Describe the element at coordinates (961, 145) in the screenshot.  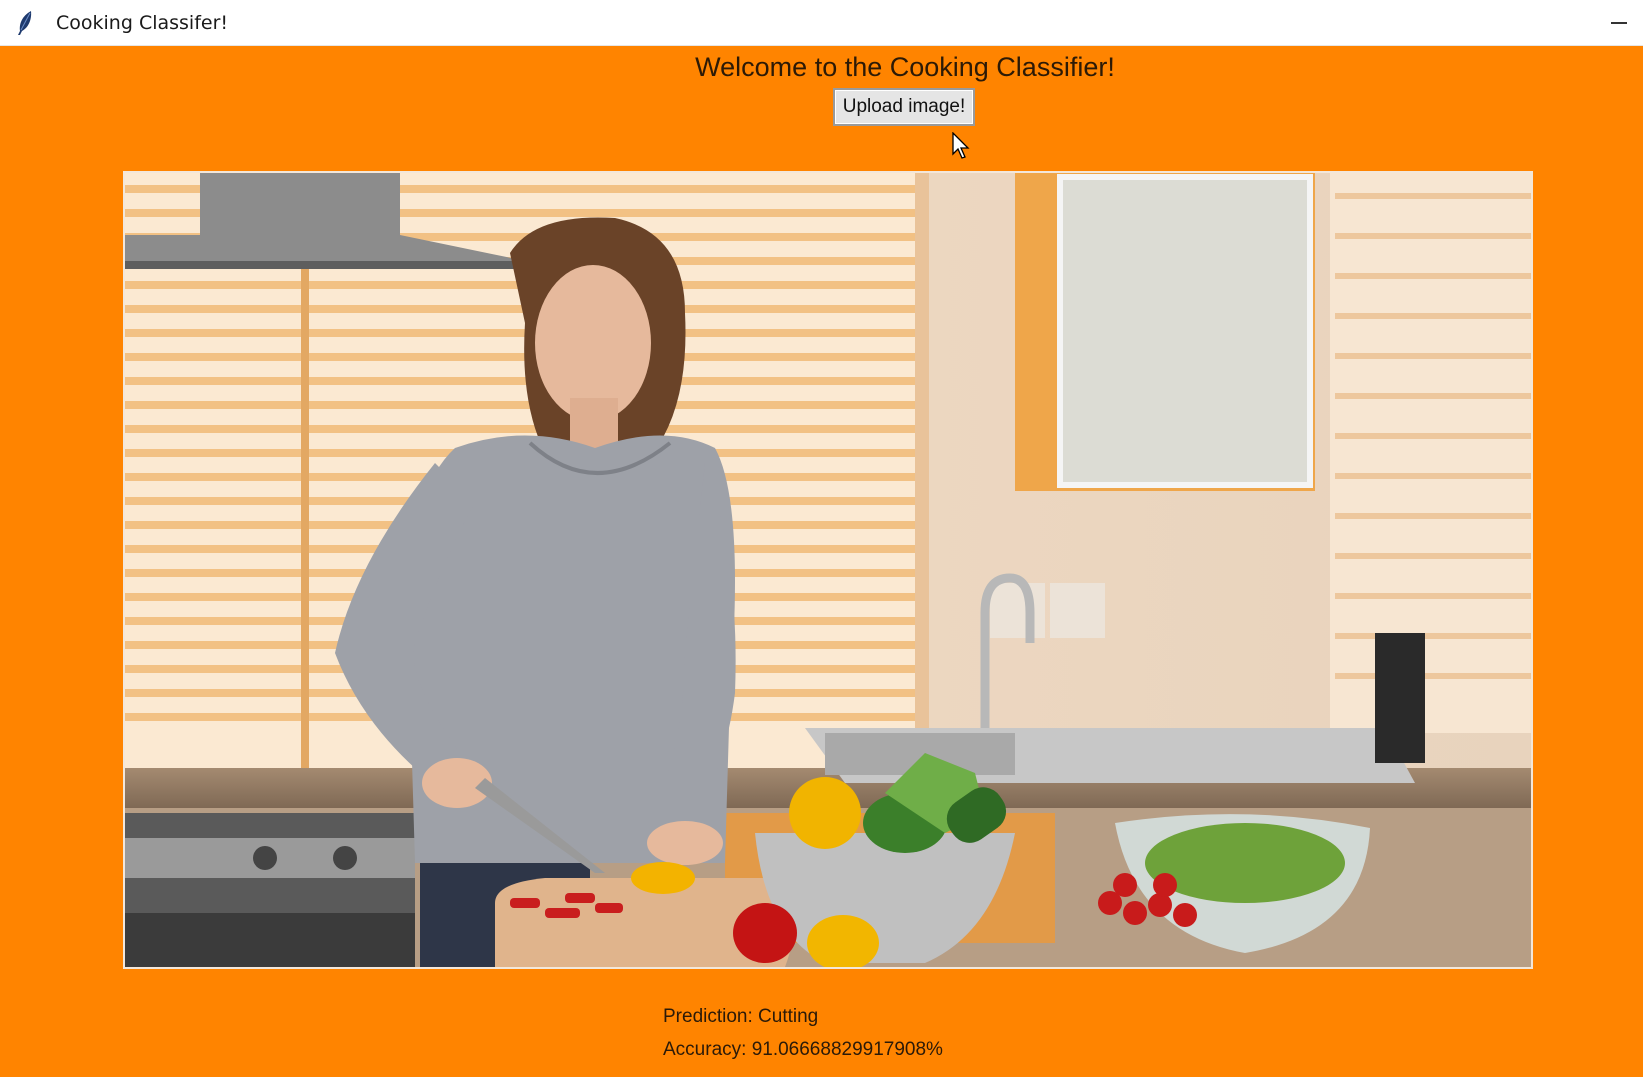
I see `mouse-cursor-icon` at that location.